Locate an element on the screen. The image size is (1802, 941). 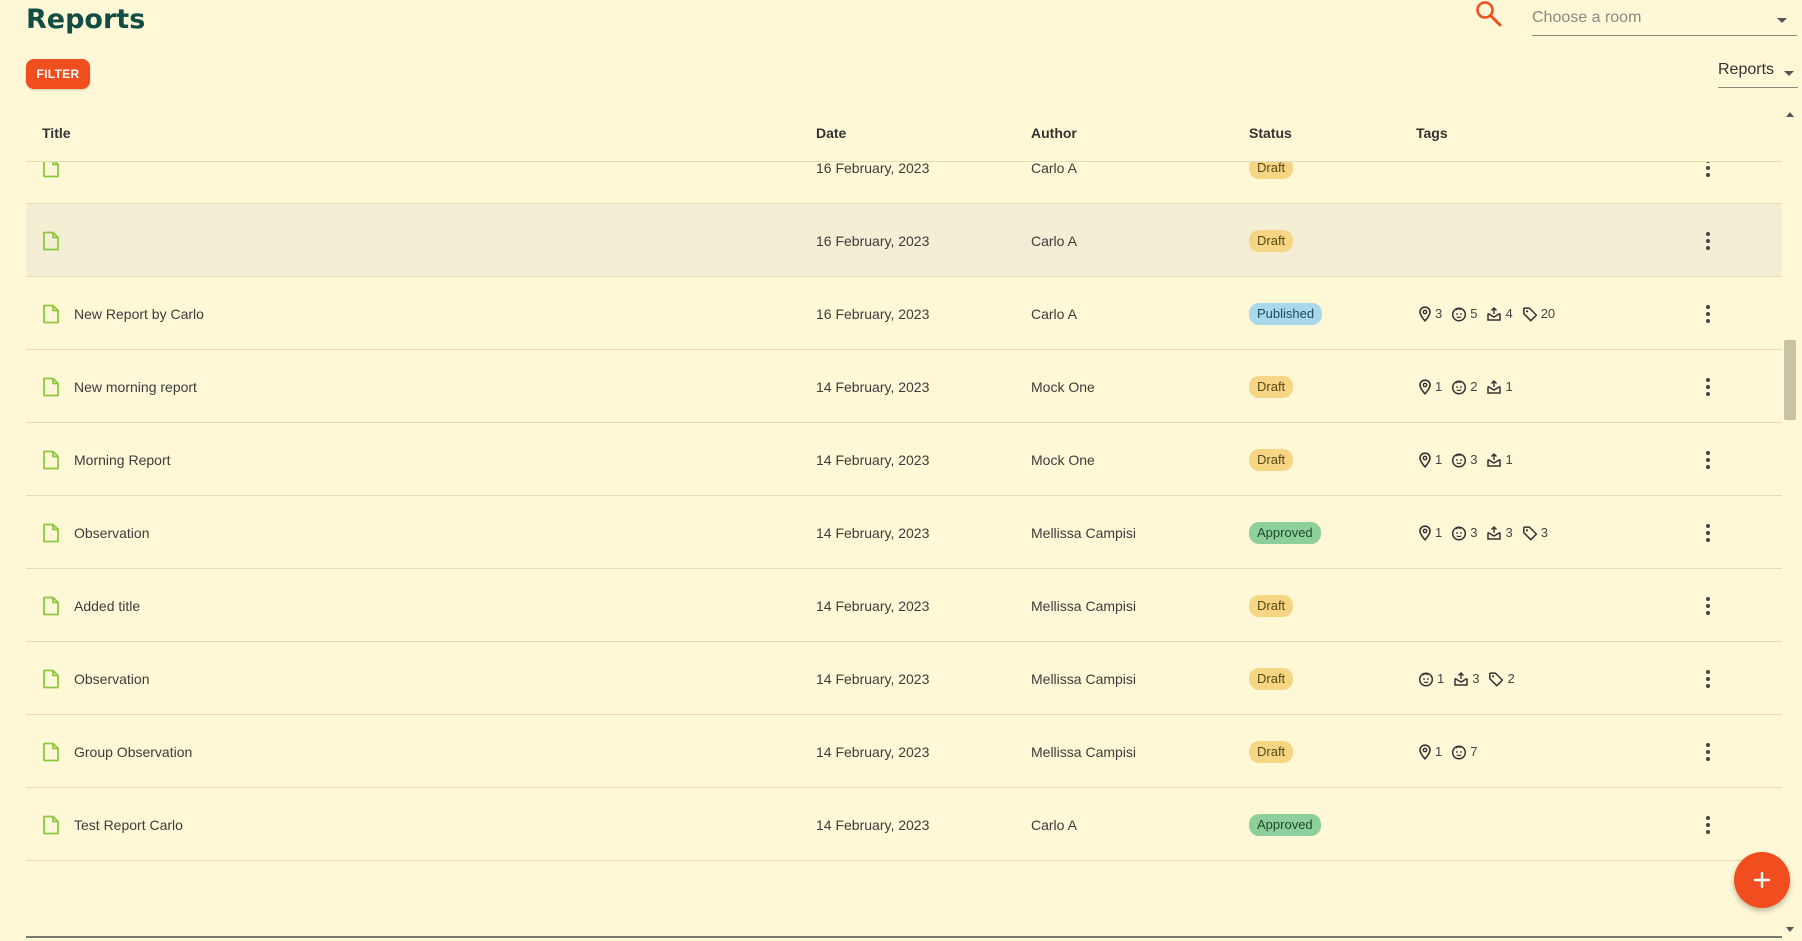
report-title: Morning Report is located at coordinates (122, 459).